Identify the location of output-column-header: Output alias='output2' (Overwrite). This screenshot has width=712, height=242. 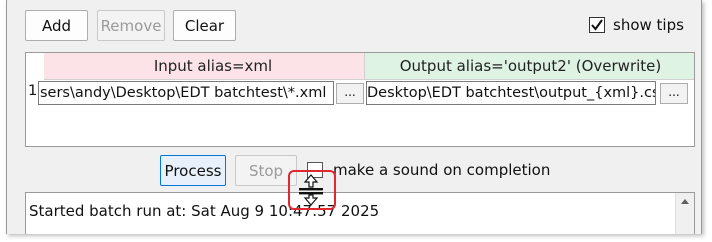
(529, 66).